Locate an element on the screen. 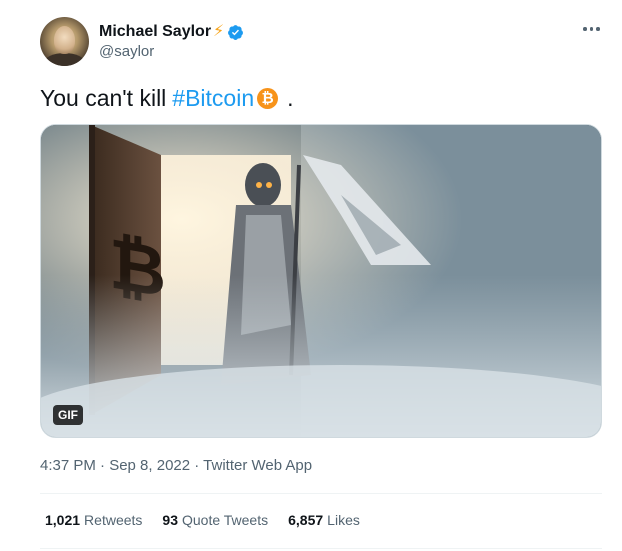  retweets-label: Retweets is located at coordinates (113, 520).